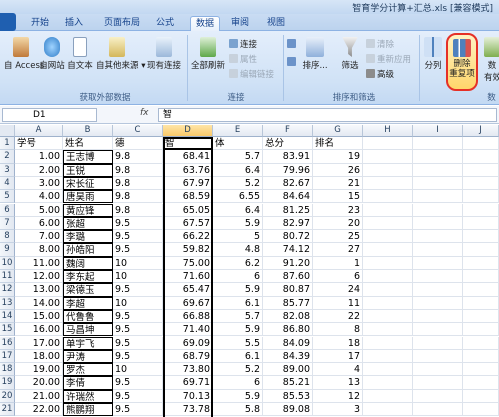  Describe the element at coordinates (491, 60) in the screenshot. I see `data-validation-button: 数 有效` at that location.